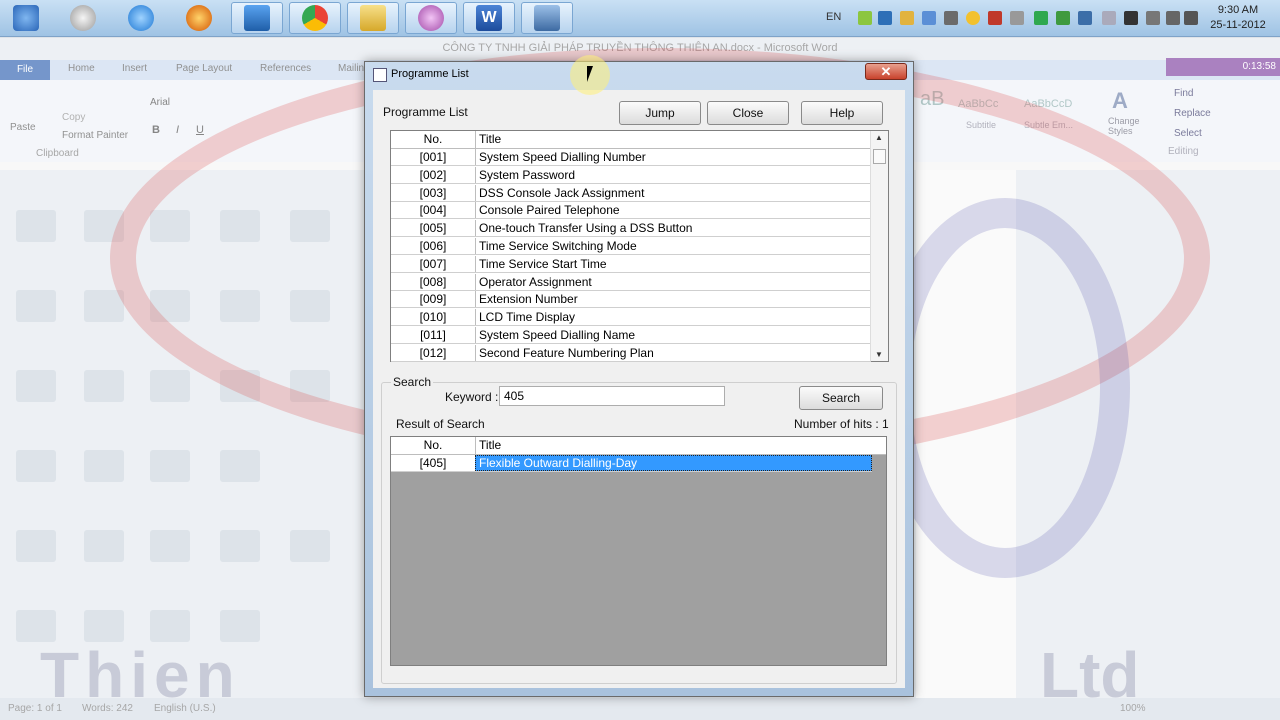 This screenshot has width=1280, height=720. Describe the element at coordinates (433, 335) in the screenshot. I see `row-number: [011]` at that location.